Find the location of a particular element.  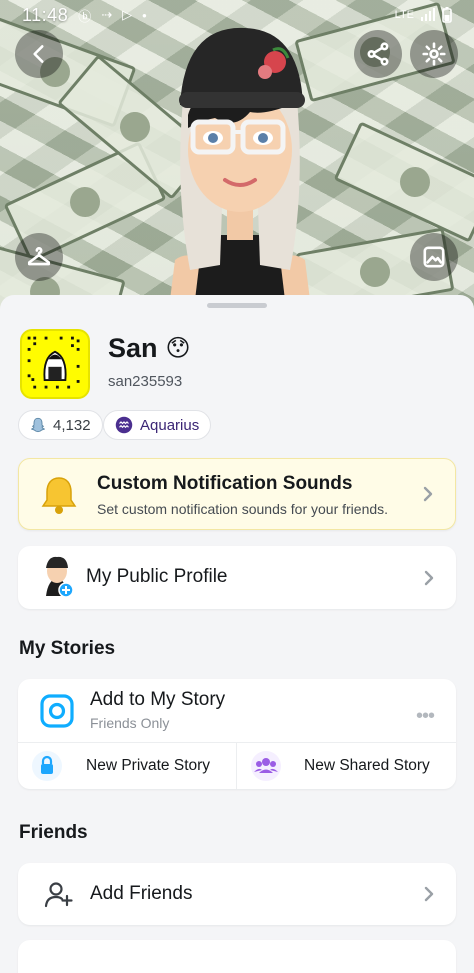

friends-heading: Friends is located at coordinates (53, 832).